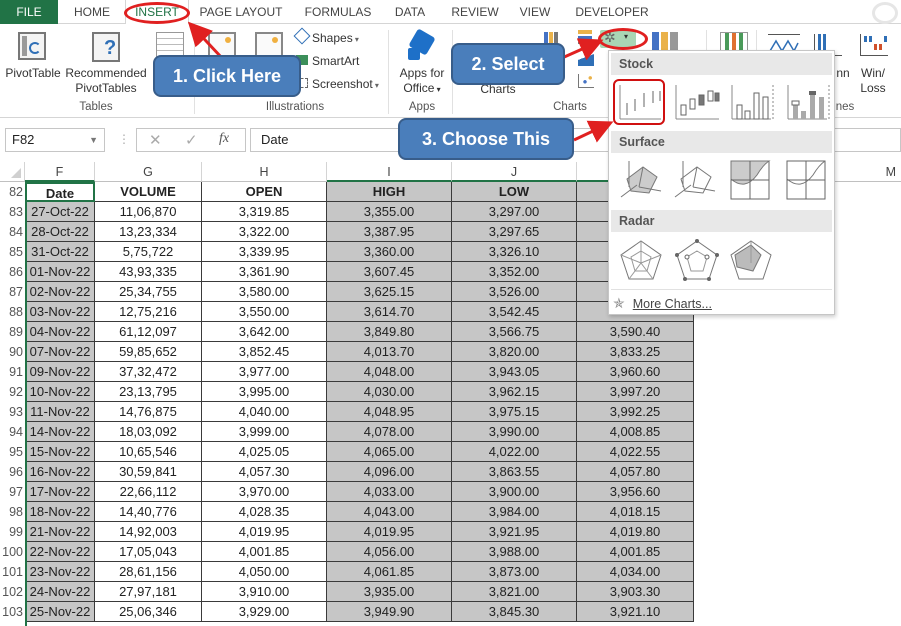 Image resolution: width=901 pixels, height=626 pixels. Describe the element at coordinates (148, 432) in the screenshot. I see `table-cell: 18,03,092` at that location.